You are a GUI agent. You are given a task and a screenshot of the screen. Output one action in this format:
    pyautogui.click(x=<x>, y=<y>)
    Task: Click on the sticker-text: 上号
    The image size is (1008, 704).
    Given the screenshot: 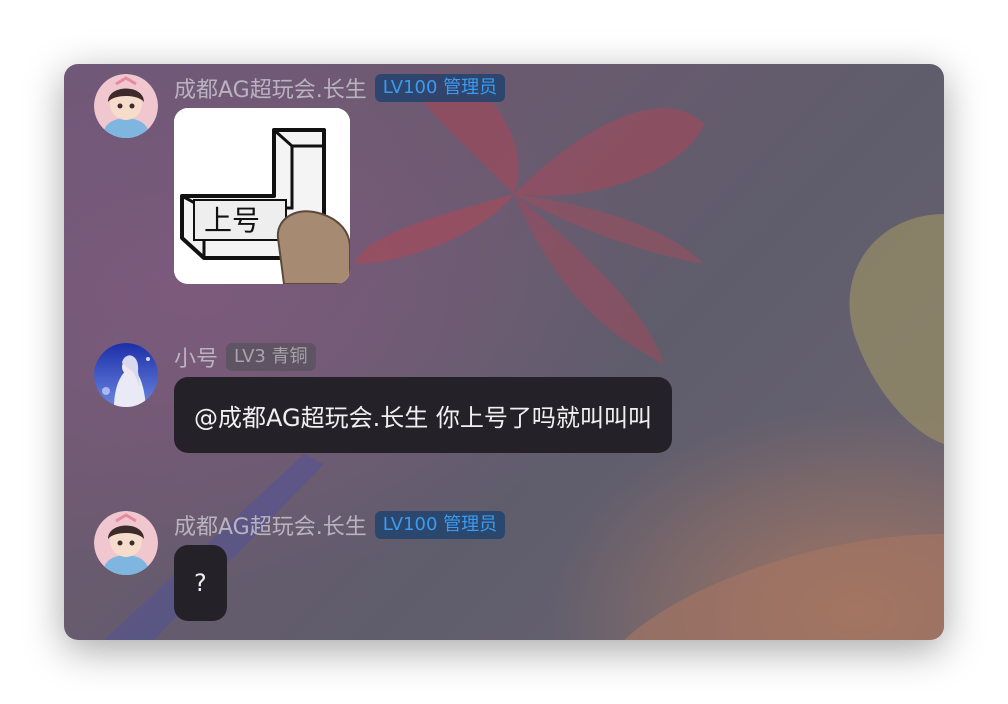 What is the action you would take?
    pyautogui.click(x=232, y=220)
    